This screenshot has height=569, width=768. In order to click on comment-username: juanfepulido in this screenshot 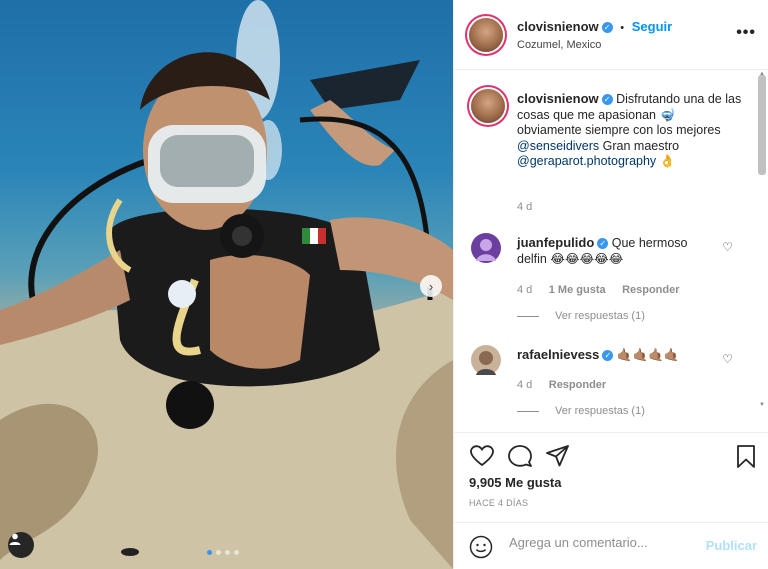, I will do `click(555, 242)`.